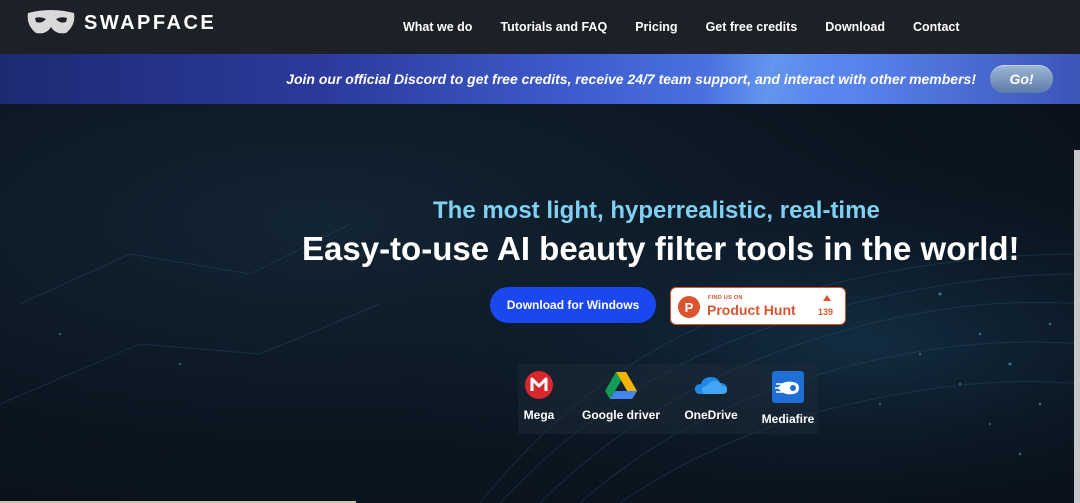 This screenshot has height=503, width=1080. Describe the element at coordinates (621, 385) in the screenshot. I see `google-drive-icon` at that location.